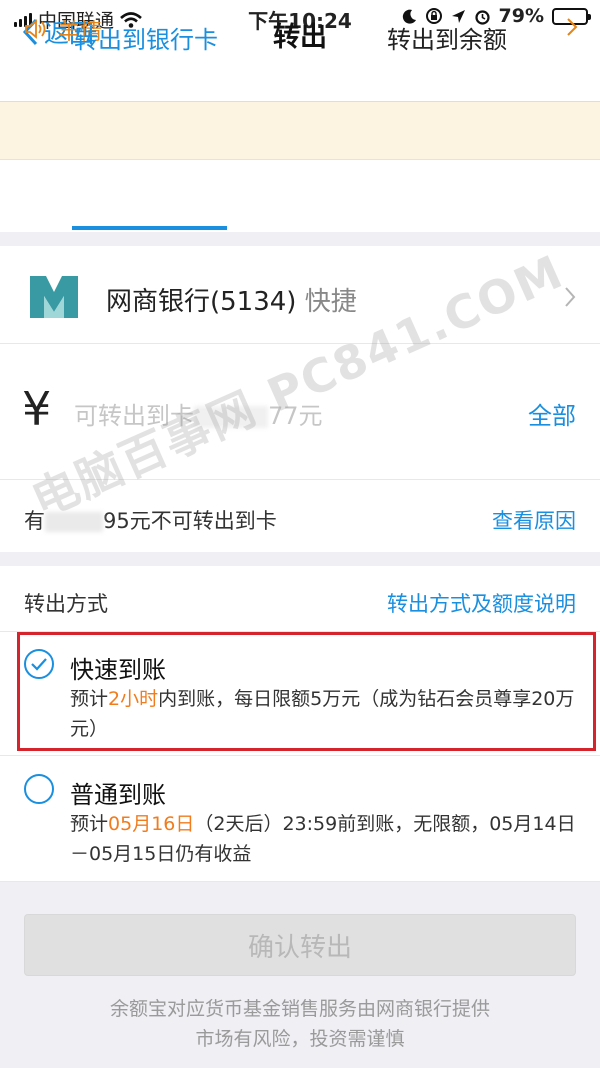 The height and width of the screenshot is (1068, 600). What do you see at coordinates (149, 228) in the screenshot?
I see `tab-active-indicator` at bounding box center [149, 228].